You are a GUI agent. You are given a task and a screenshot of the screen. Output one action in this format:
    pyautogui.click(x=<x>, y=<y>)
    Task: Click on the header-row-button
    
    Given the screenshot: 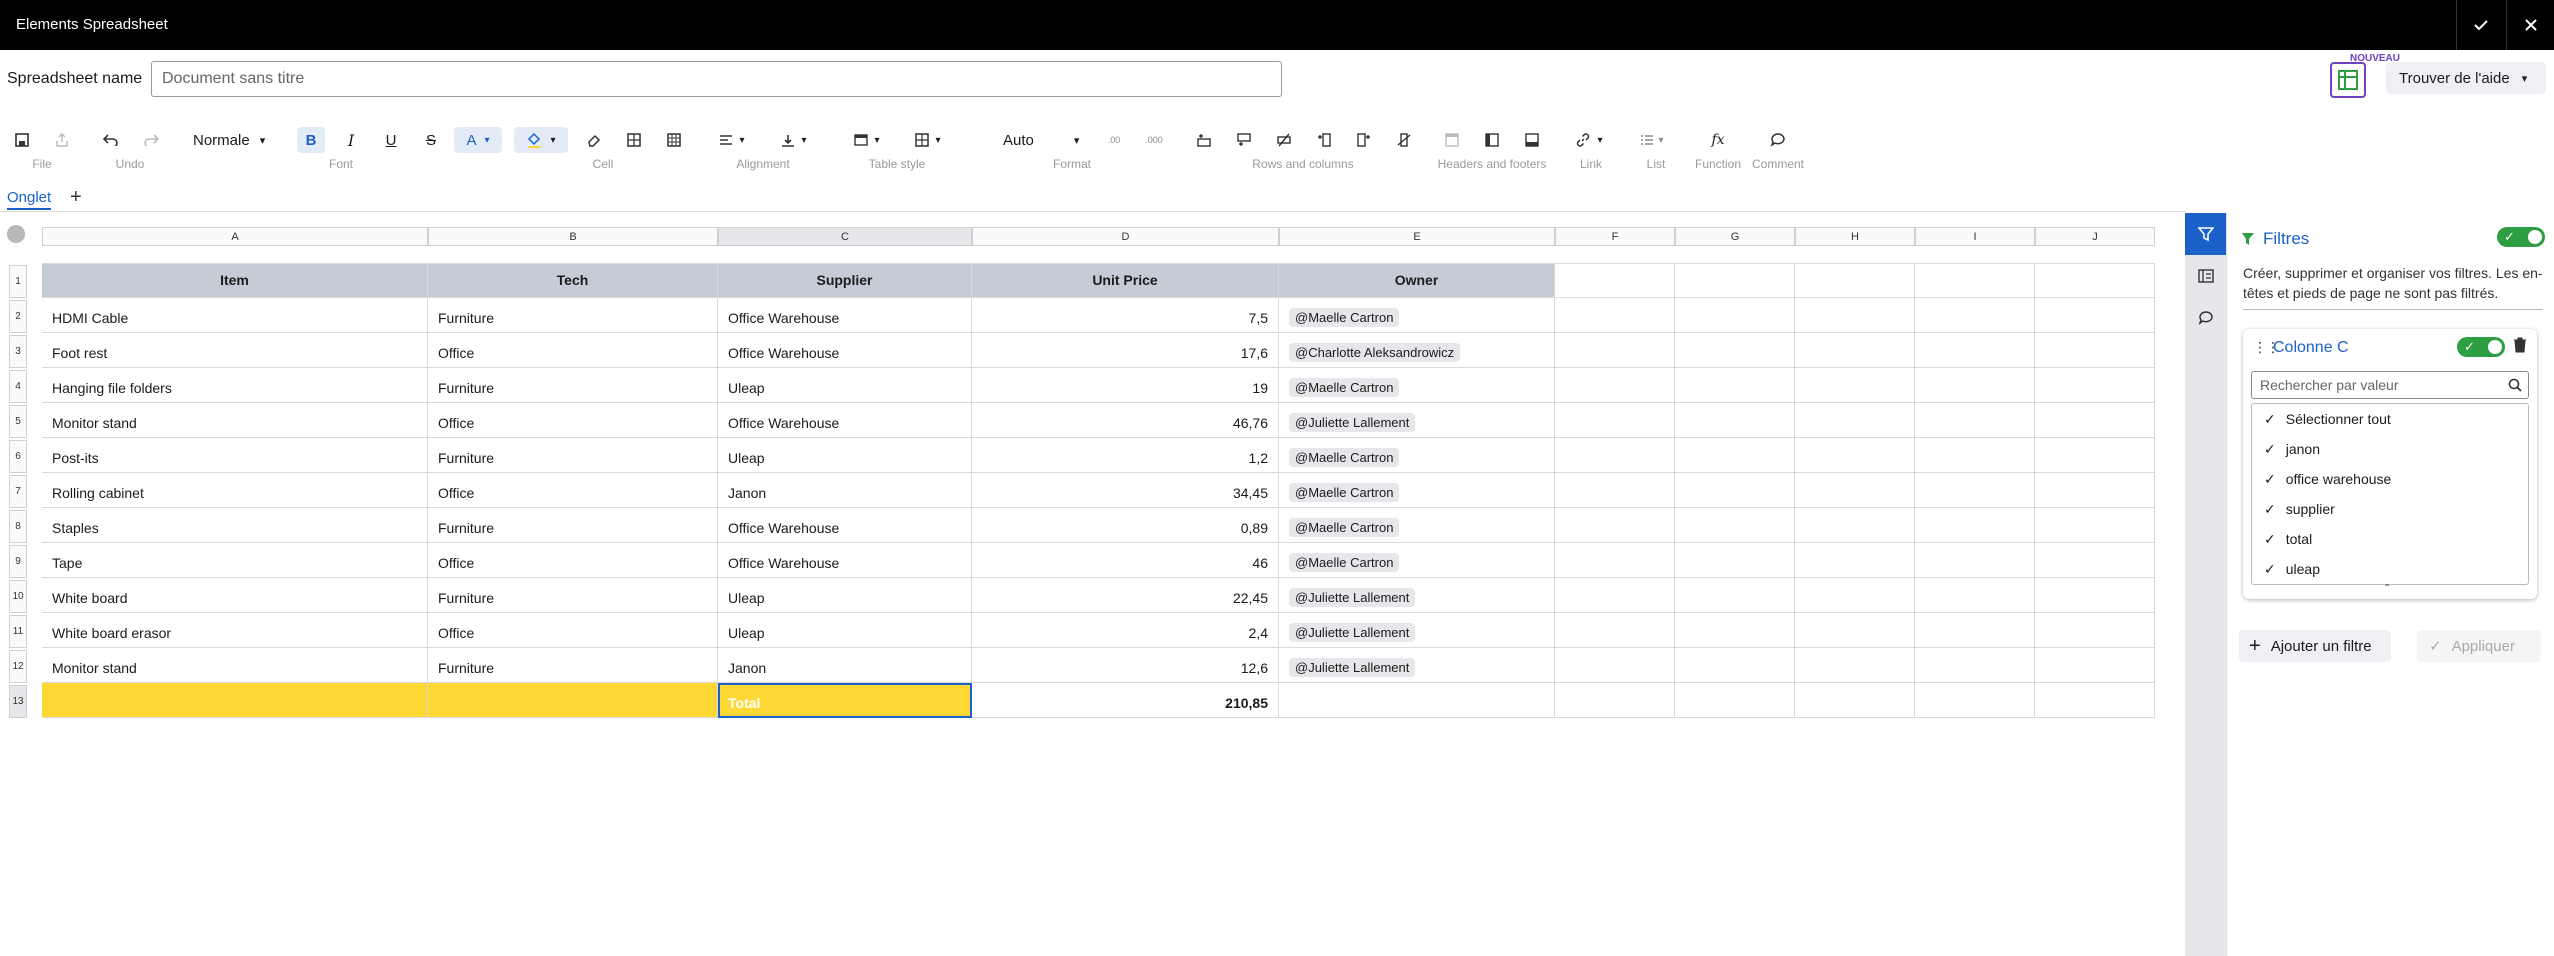 What is the action you would take?
    pyautogui.click(x=1452, y=140)
    